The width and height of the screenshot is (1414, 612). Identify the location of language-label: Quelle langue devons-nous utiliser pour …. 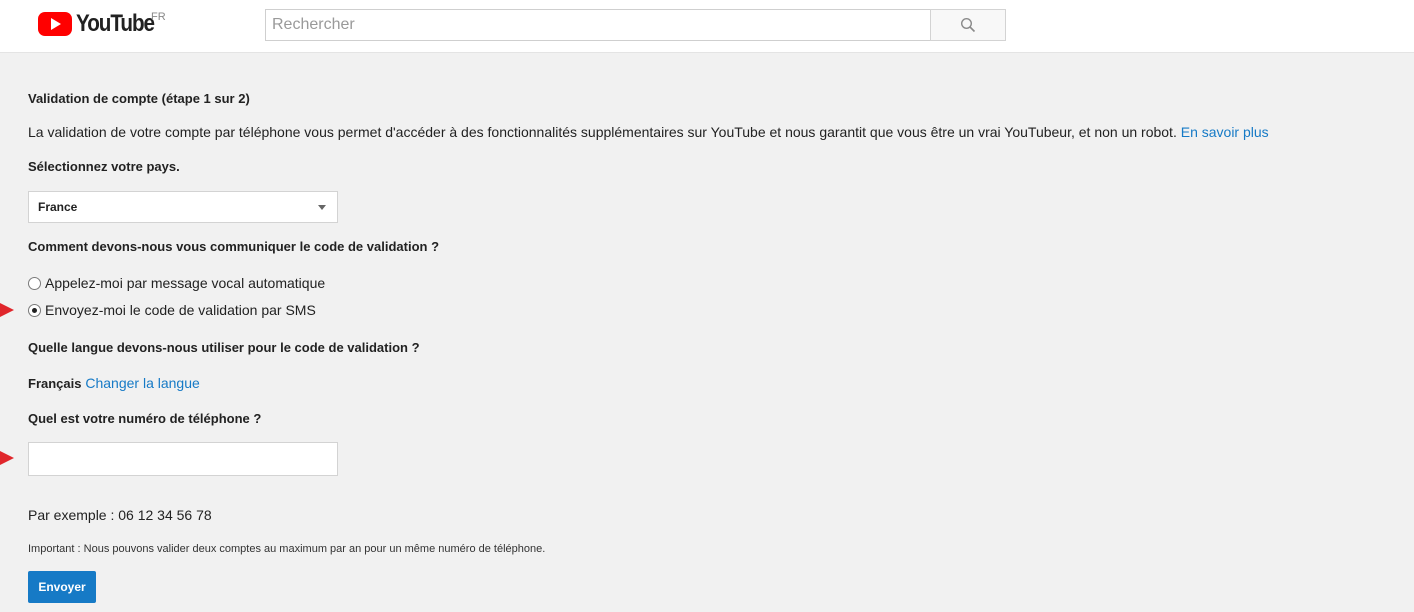
(224, 347).